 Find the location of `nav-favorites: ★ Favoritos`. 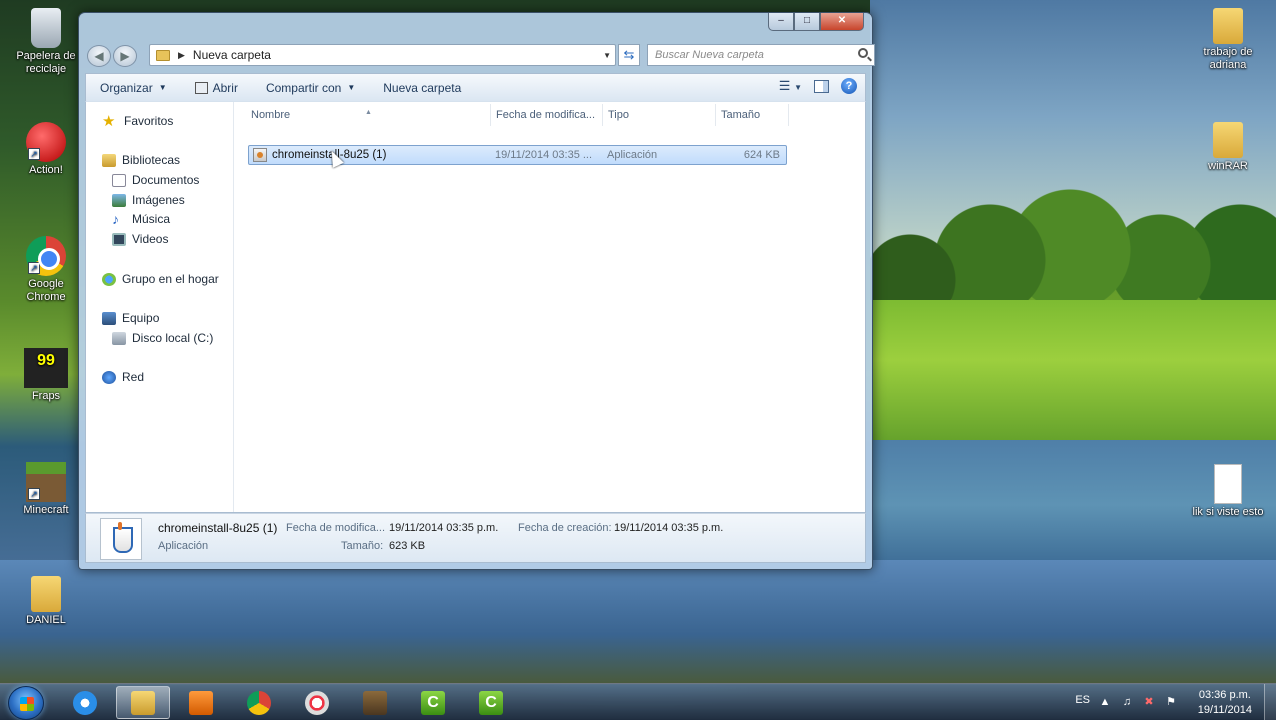

nav-favorites: ★ Favoritos is located at coordinates (137, 121).